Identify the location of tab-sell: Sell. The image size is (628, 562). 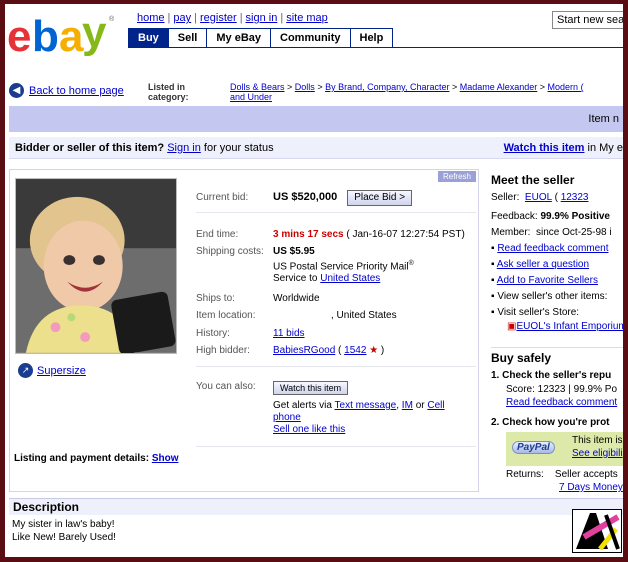
(187, 37).